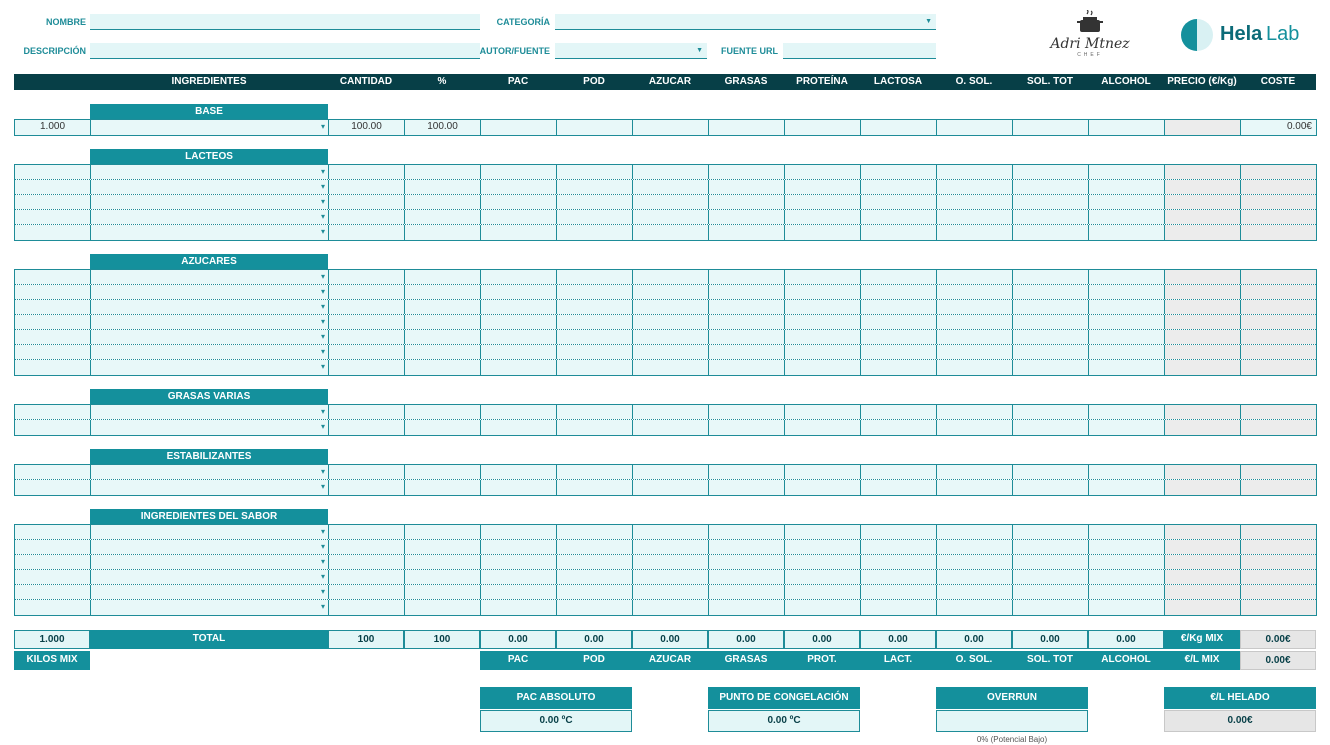 This screenshot has width=1330, height=745. What do you see at coordinates (366, 127) in the screenshot?
I see `cantidad-cell: 100.00` at bounding box center [366, 127].